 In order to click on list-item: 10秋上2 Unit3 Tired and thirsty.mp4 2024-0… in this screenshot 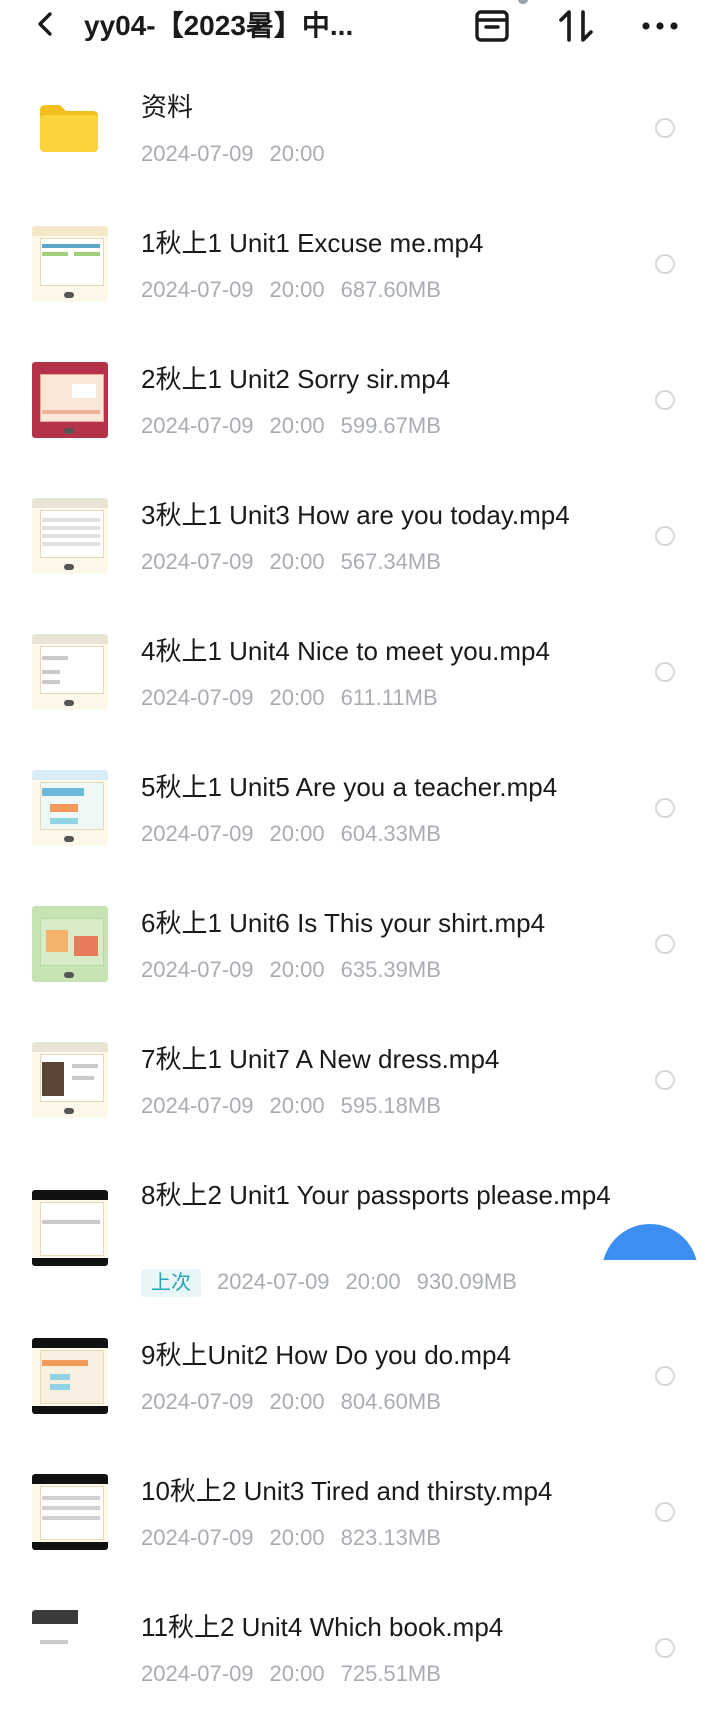, I will do `click(360, 1512)`.